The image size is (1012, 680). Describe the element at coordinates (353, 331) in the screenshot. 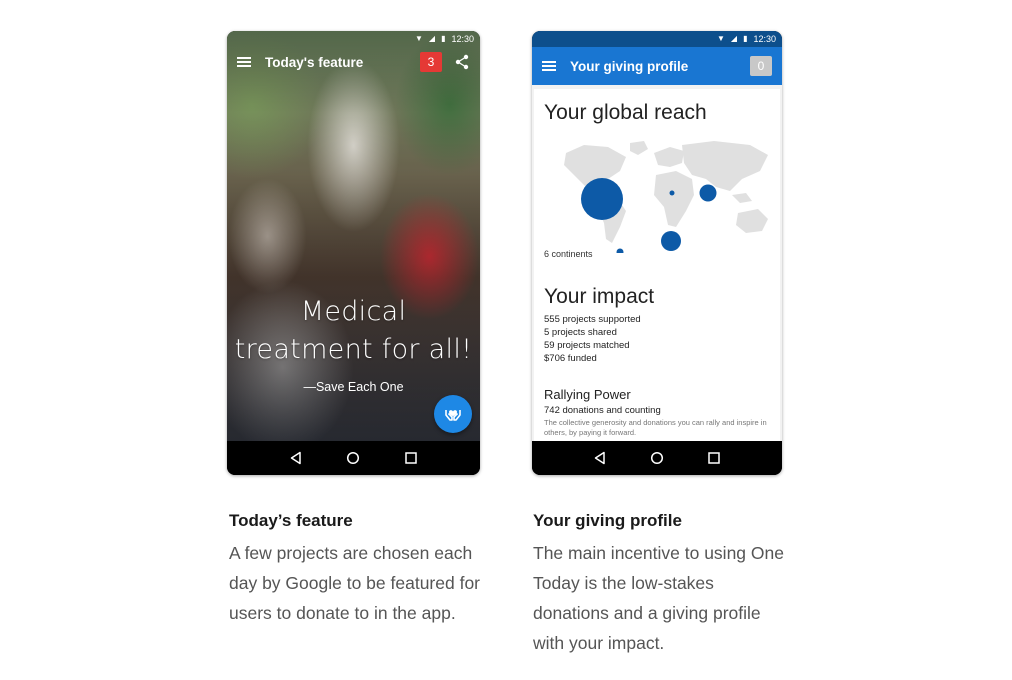

I see `feature-headline: Medical treatment for all!` at that location.